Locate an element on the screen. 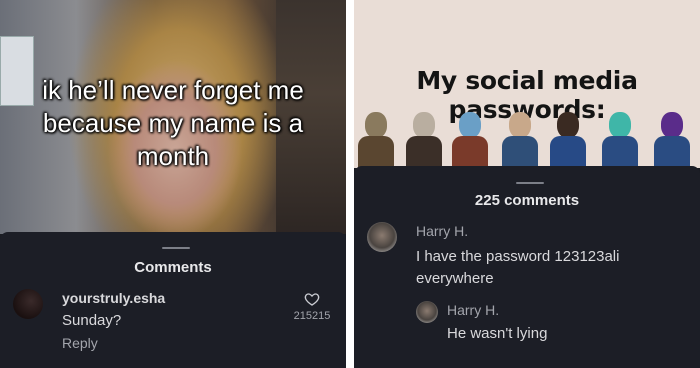 This screenshot has width=700, height=368. reply-username: Harry H. is located at coordinates (473, 310).